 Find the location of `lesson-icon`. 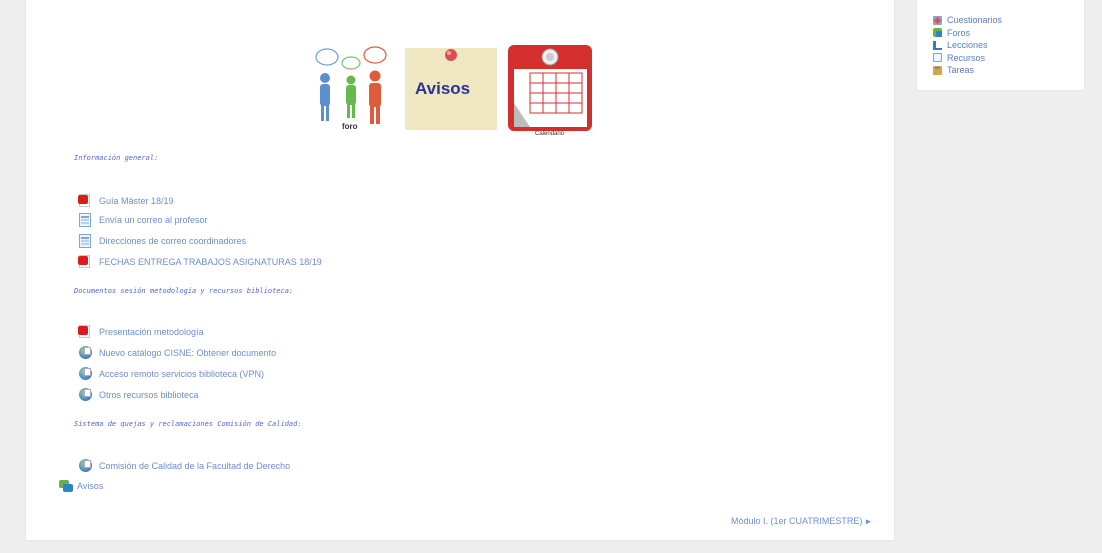

lesson-icon is located at coordinates (937, 45).